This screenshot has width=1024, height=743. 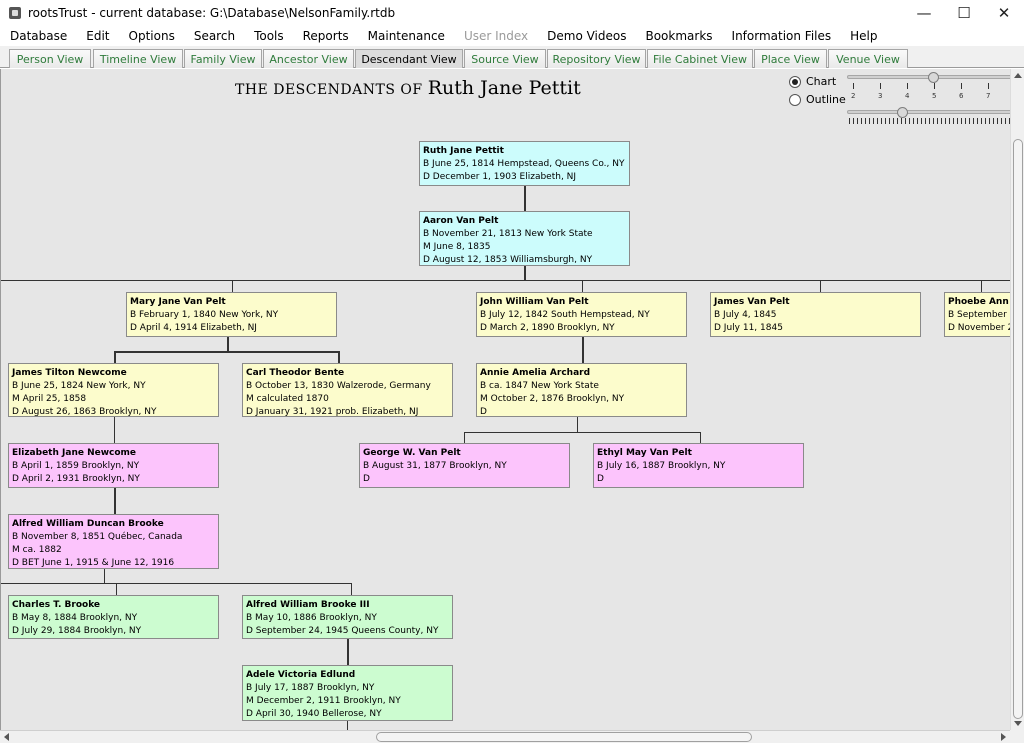 I want to click on tab-timeline-view: Timeline View, so click(x=138, y=58).